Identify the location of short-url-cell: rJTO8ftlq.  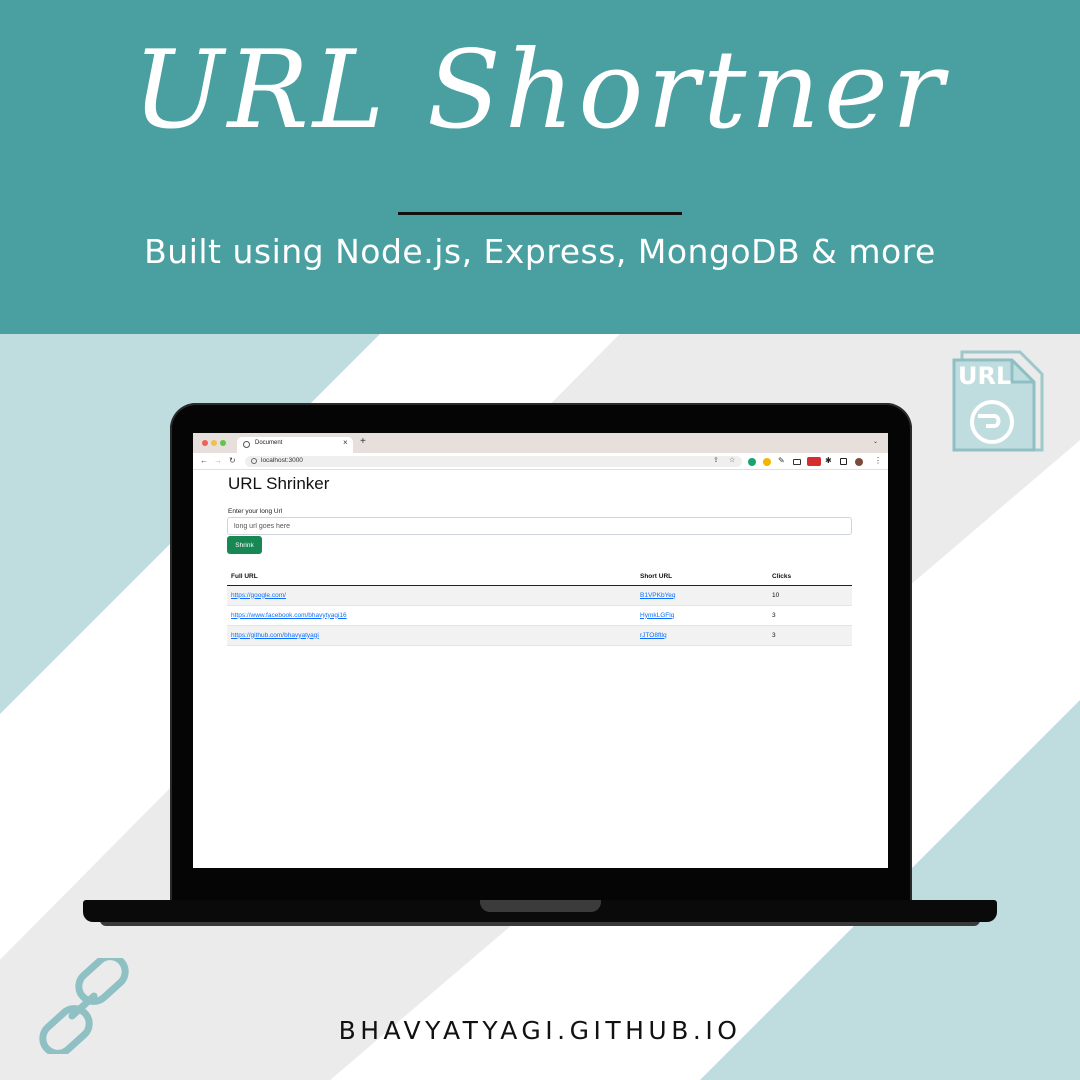
(702, 635).